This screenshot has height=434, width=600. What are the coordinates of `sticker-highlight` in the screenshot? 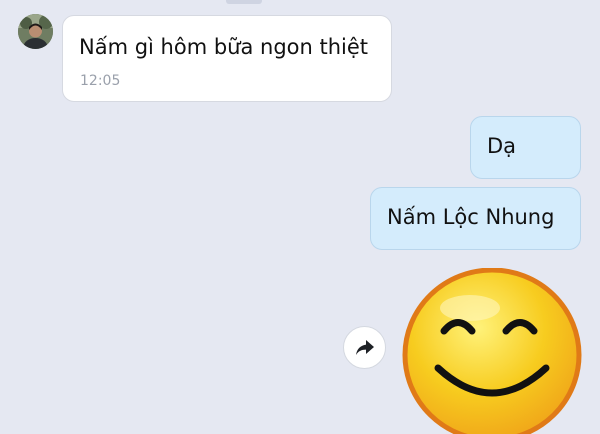 It's located at (470, 308).